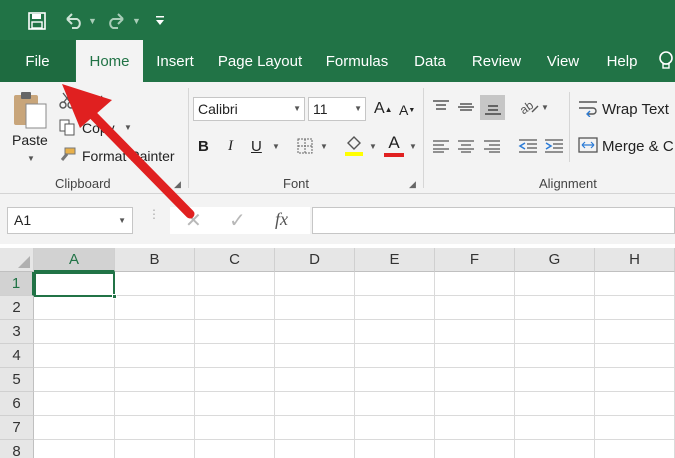 Image resolution: width=675 pixels, height=458 pixels. What do you see at coordinates (155, 380) in the screenshot?
I see `cell-b5` at bounding box center [155, 380].